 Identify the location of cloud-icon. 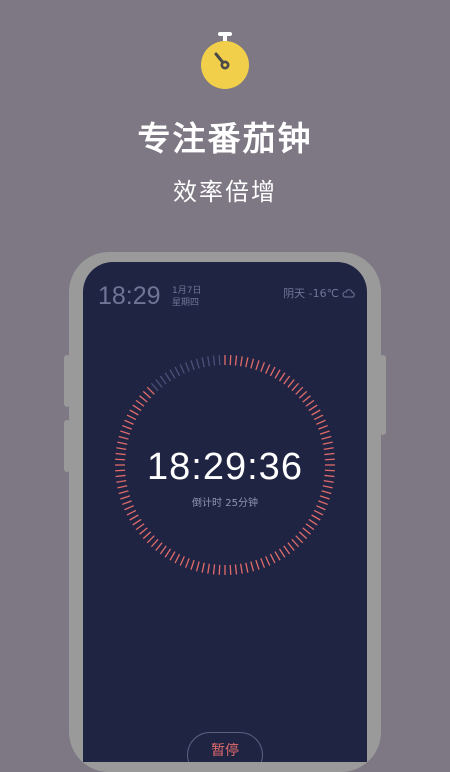
(348, 292).